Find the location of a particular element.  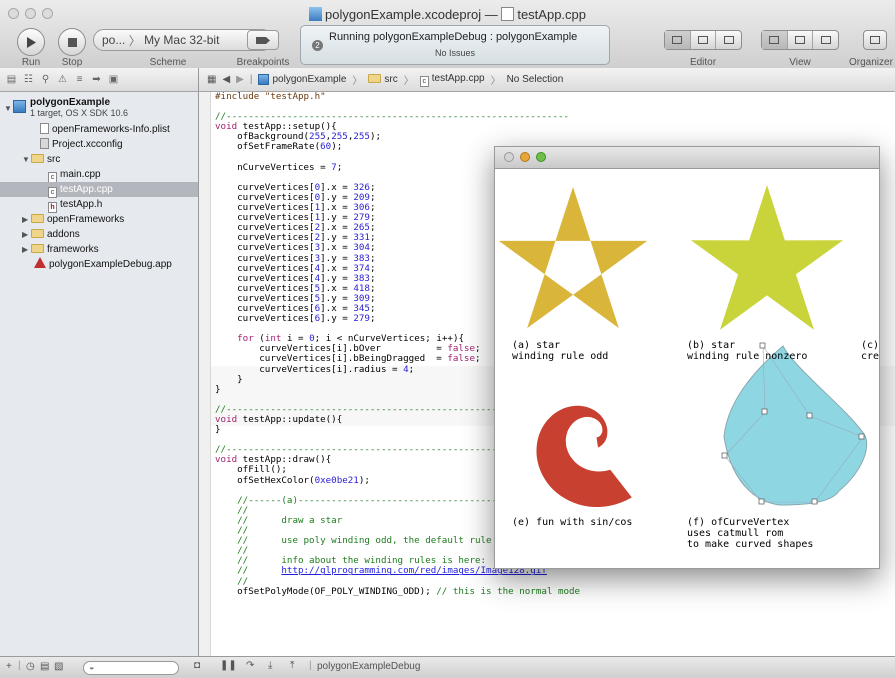

tree-item-testapp-cpp: c testApp.cpp is located at coordinates (99, 190).